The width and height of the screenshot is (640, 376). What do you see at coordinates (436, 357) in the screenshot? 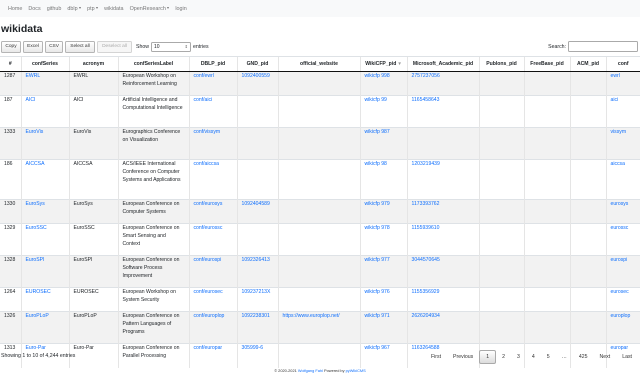
I see `pagination-first-button: First` at bounding box center [436, 357].